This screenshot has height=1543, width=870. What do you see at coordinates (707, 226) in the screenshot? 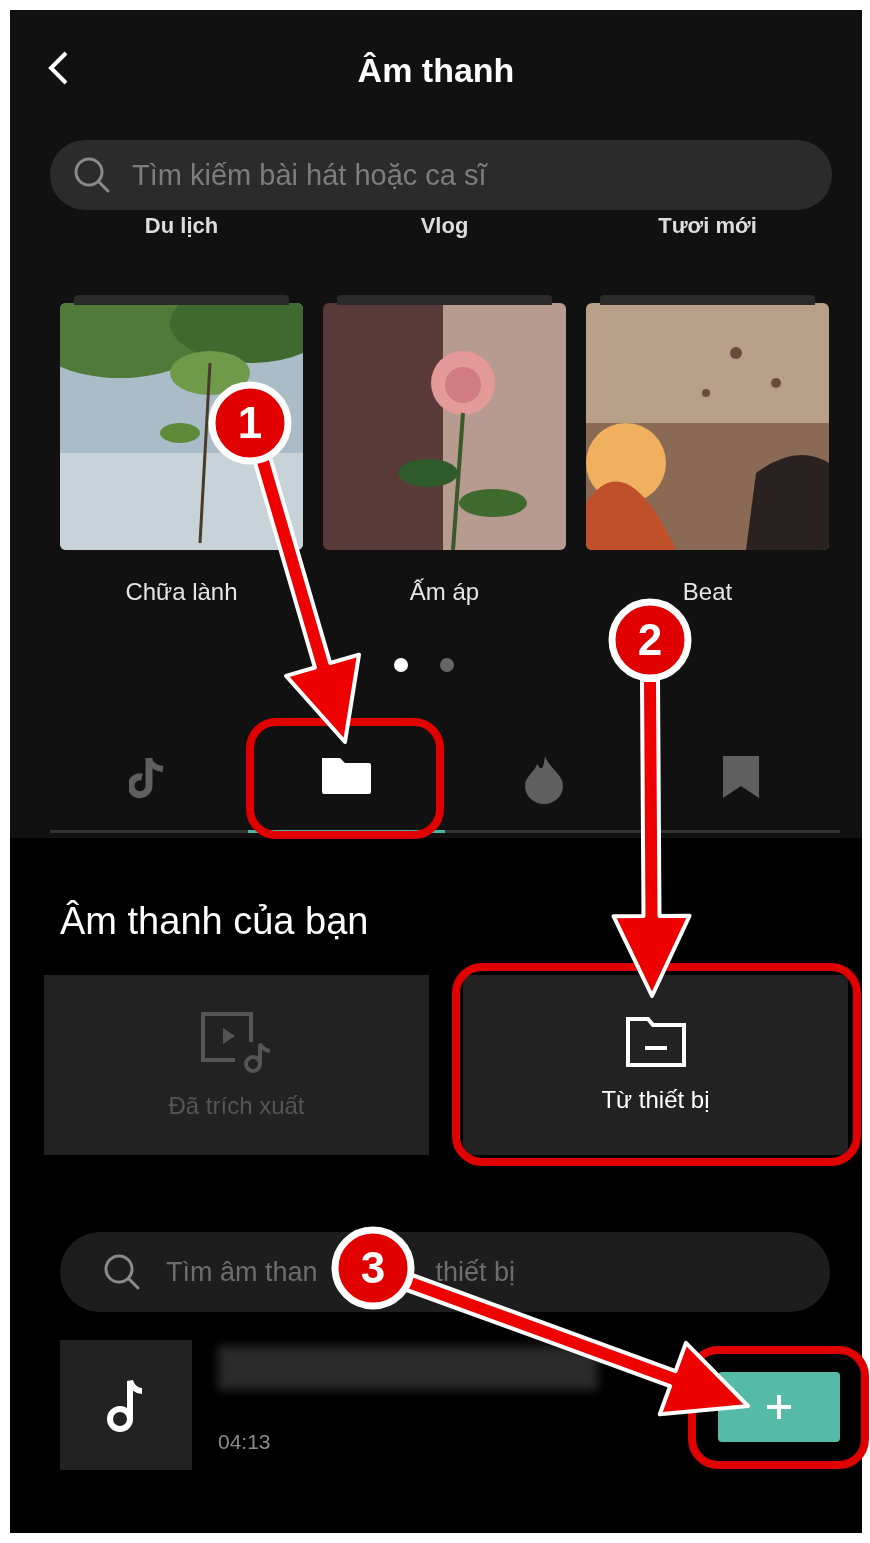
I see `category-label: Tươi mới` at bounding box center [707, 226].